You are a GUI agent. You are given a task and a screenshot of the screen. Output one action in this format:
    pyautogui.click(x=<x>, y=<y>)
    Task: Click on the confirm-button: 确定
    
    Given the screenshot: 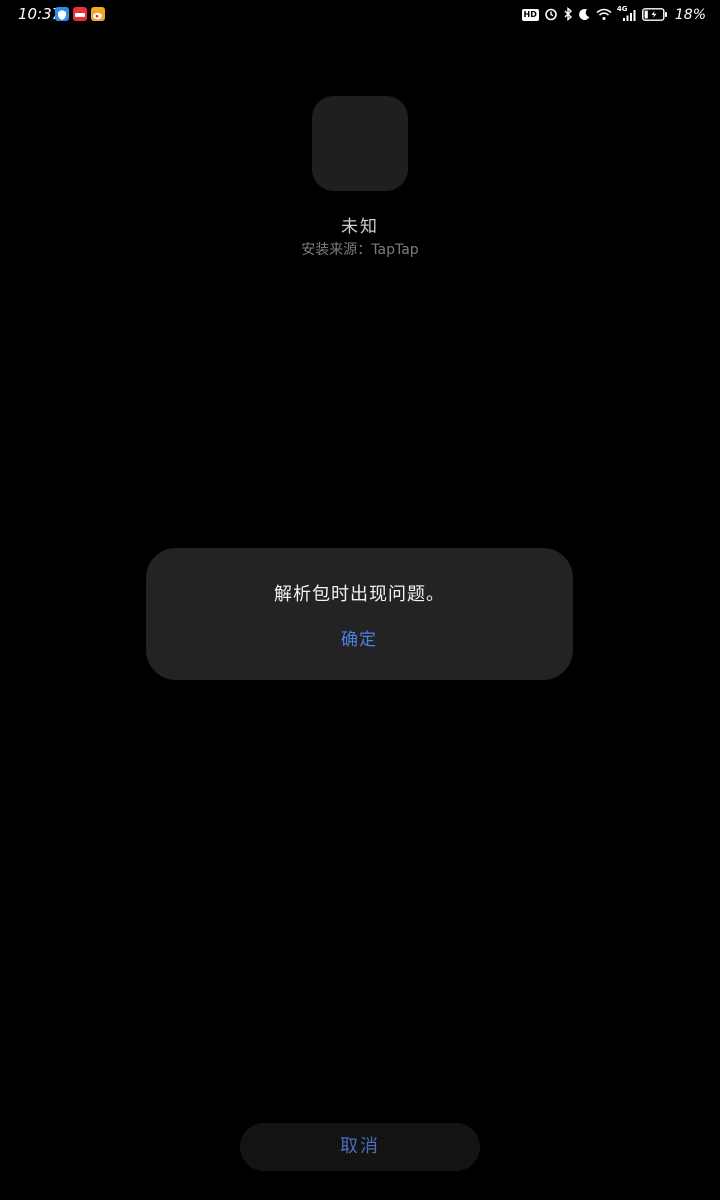 What is the action you would take?
    pyautogui.click(x=359, y=640)
    